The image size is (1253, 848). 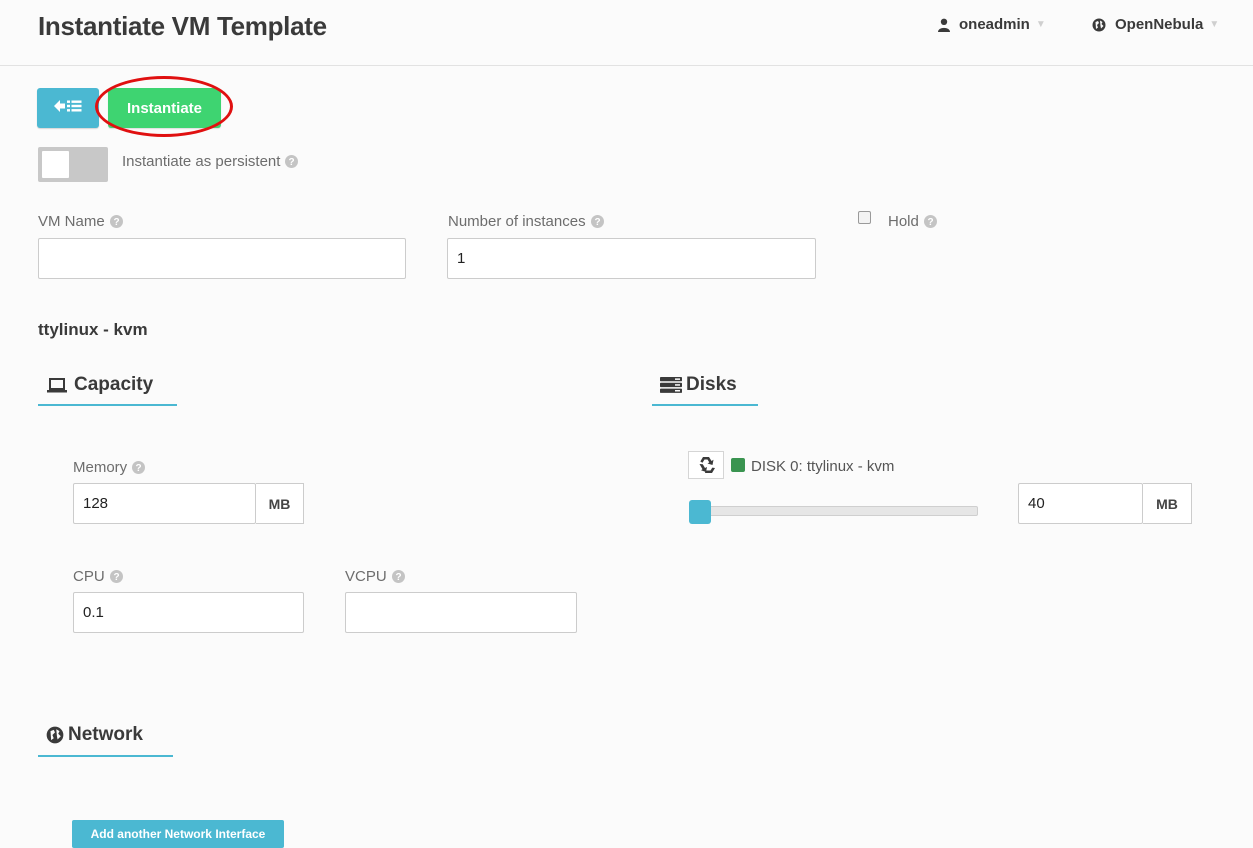 What do you see at coordinates (1167, 503) in the screenshot?
I see `disk-unit-select: MB` at bounding box center [1167, 503].